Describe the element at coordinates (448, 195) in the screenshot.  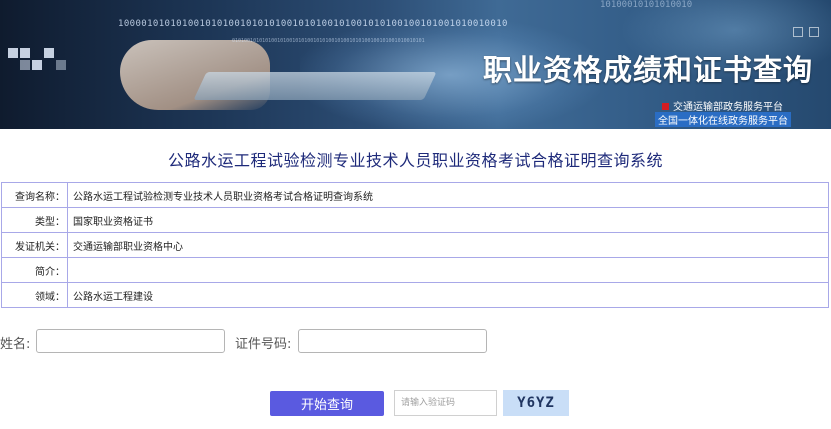
I see `row-value: 公路水运工程试验检测专业技术人员职业资格考试合格证明查询系统` at that location.